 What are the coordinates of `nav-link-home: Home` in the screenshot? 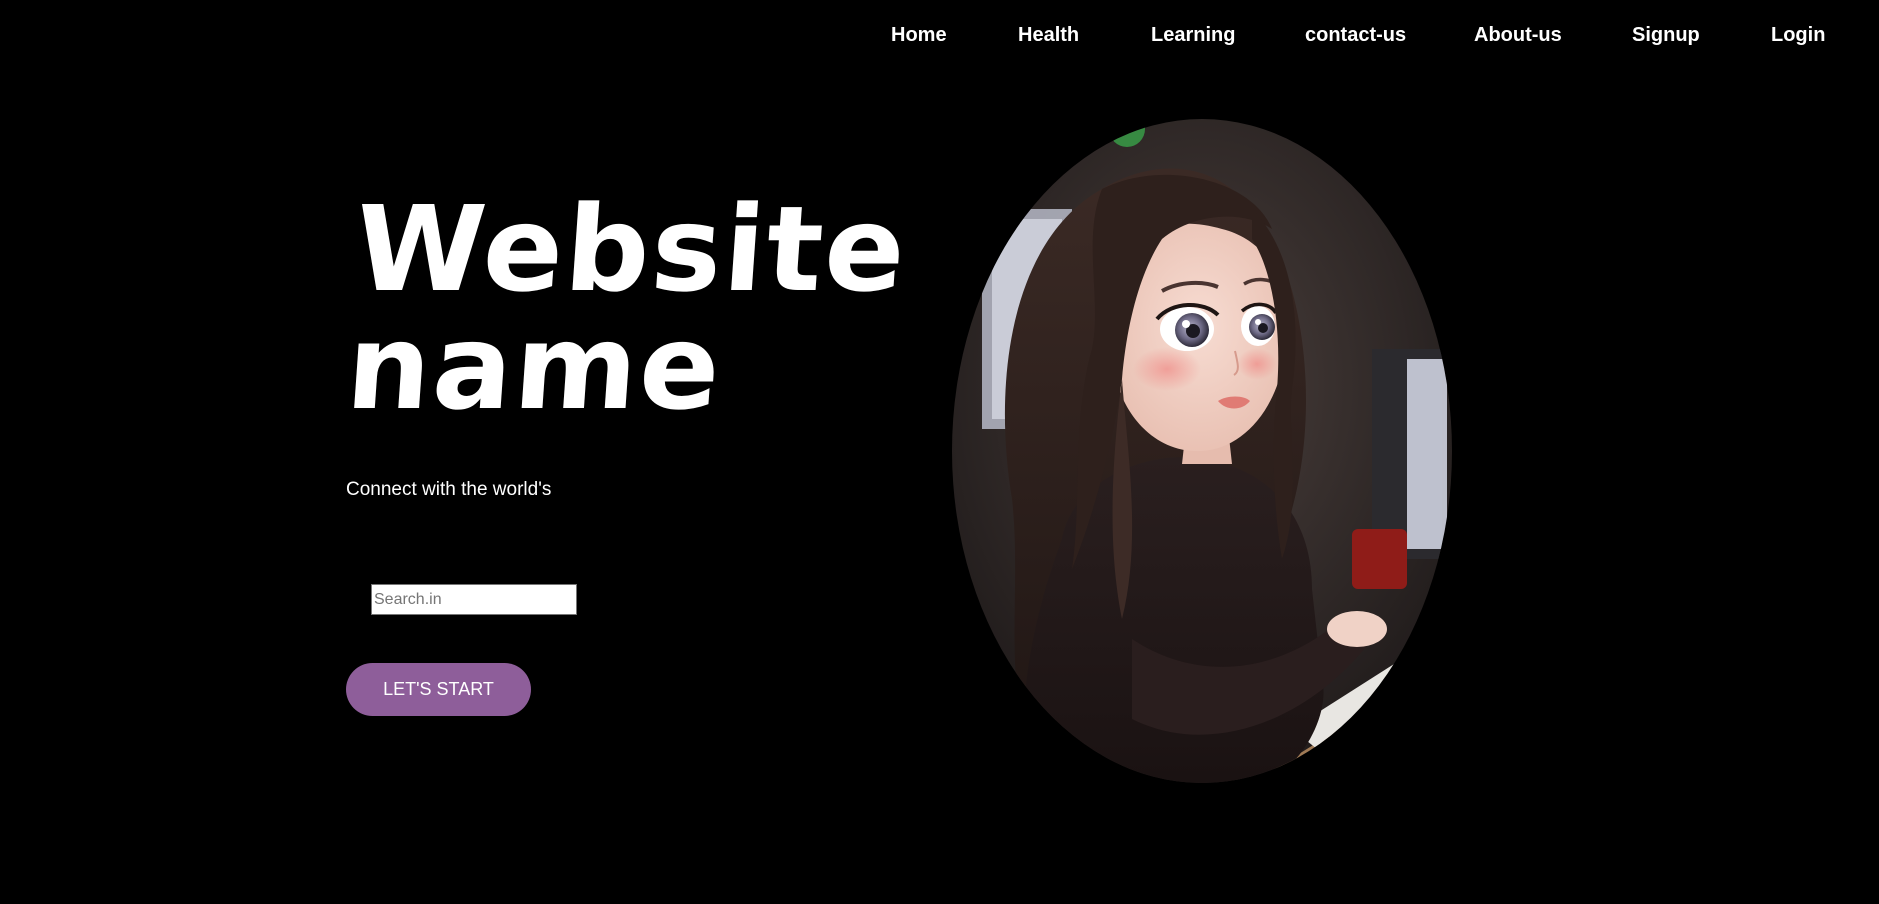 It's located at (919, 35).